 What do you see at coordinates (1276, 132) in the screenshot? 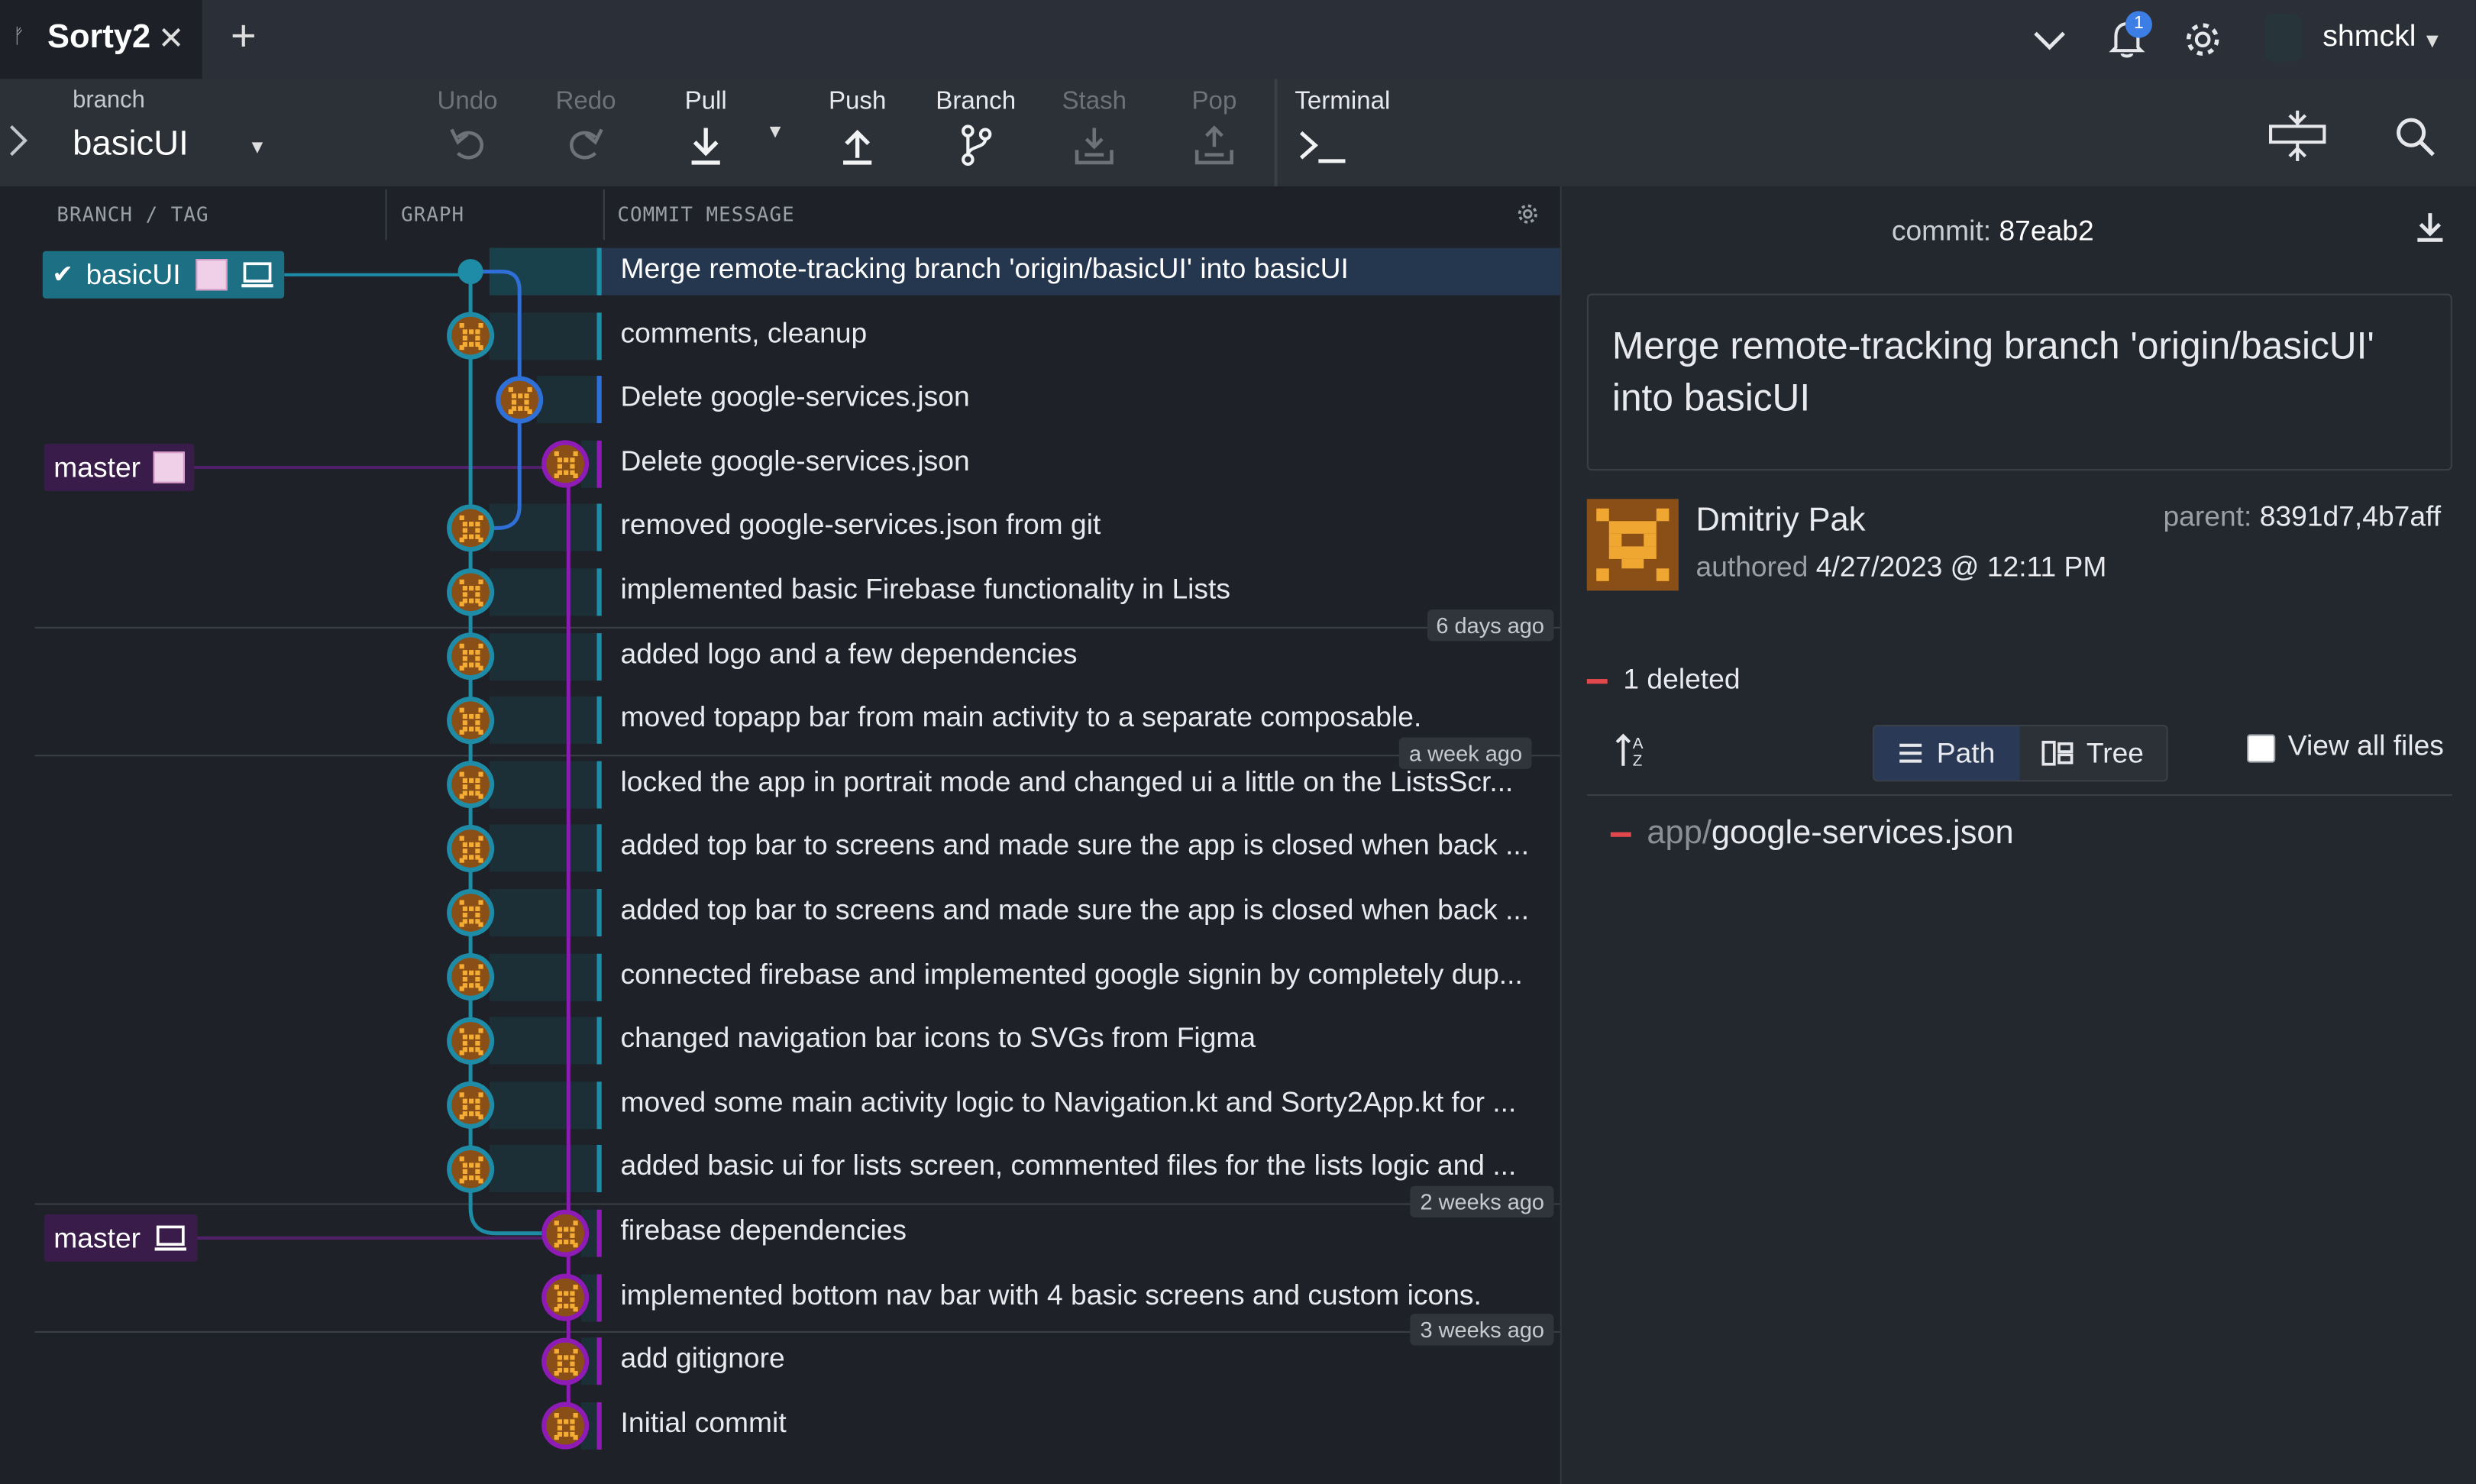
I see `toolbar-divider` at bounding box center [1276, 132].